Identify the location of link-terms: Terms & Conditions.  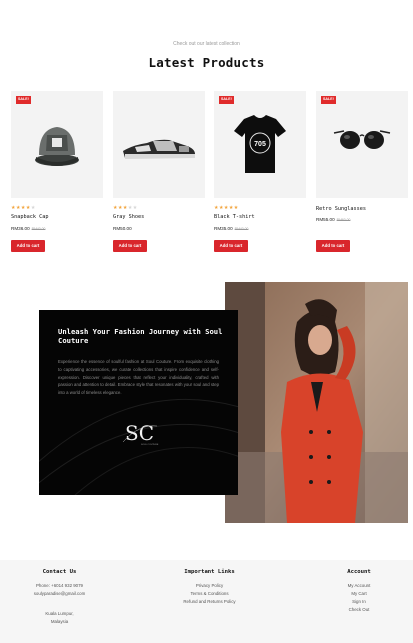
(209, 594).